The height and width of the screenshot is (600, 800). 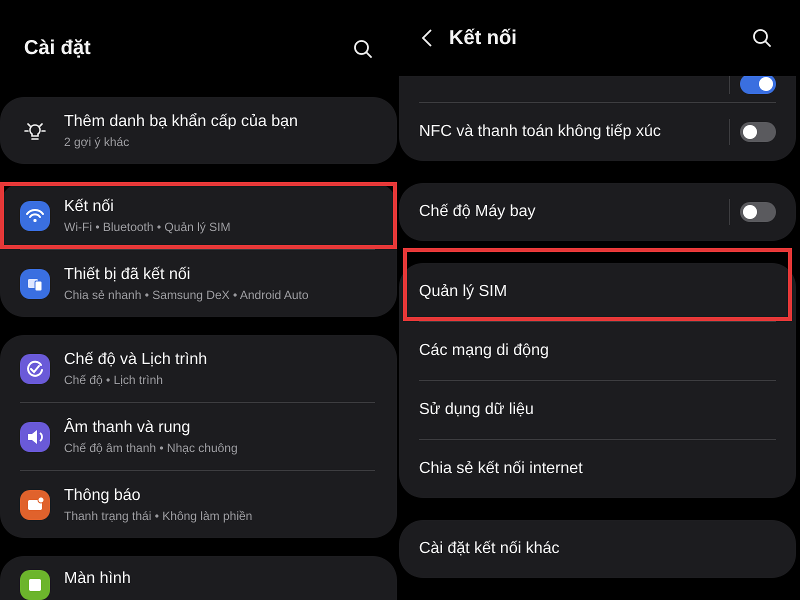 What do you see at coordinates (597, 409) in the screenshot?
I see `settings-item: Sử dụng dữ liệu` at bounding box center [597, 409].